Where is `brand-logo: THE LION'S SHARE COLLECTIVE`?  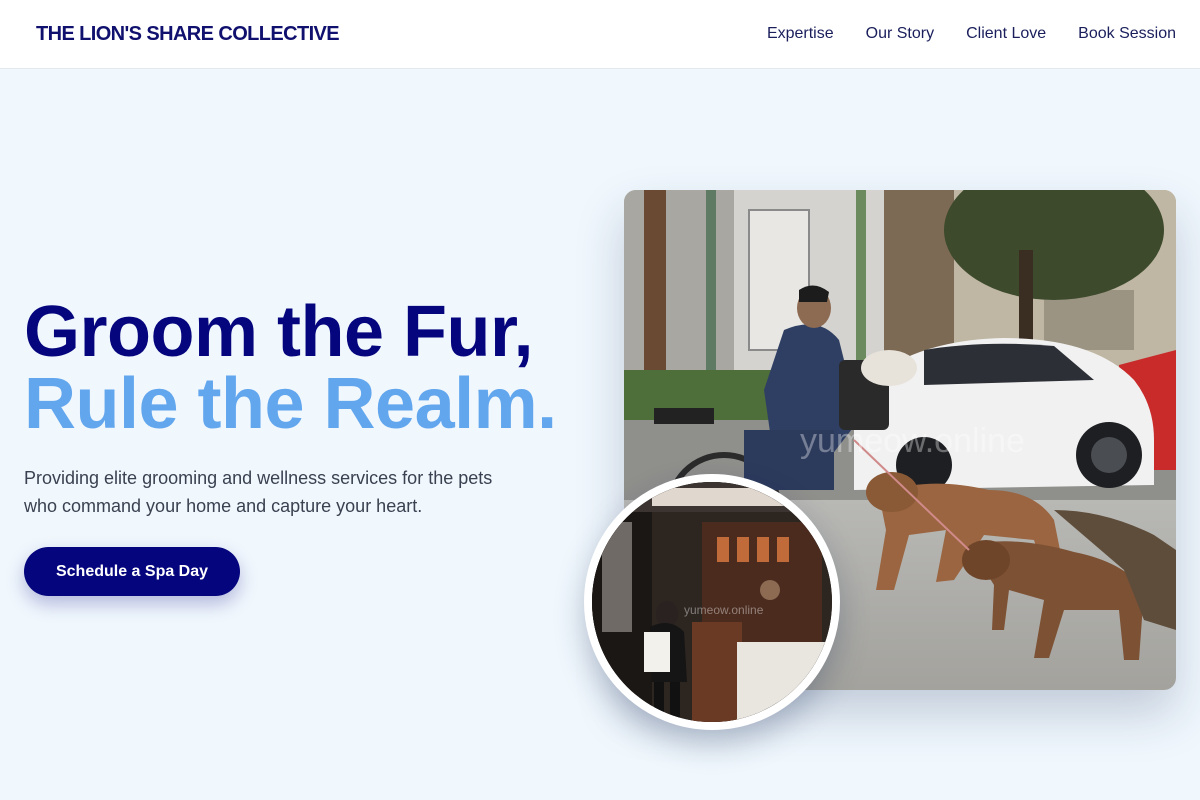
brand-logo: THE LION'S SHARE COLLECTIVE is located at coordinates (188, 34).